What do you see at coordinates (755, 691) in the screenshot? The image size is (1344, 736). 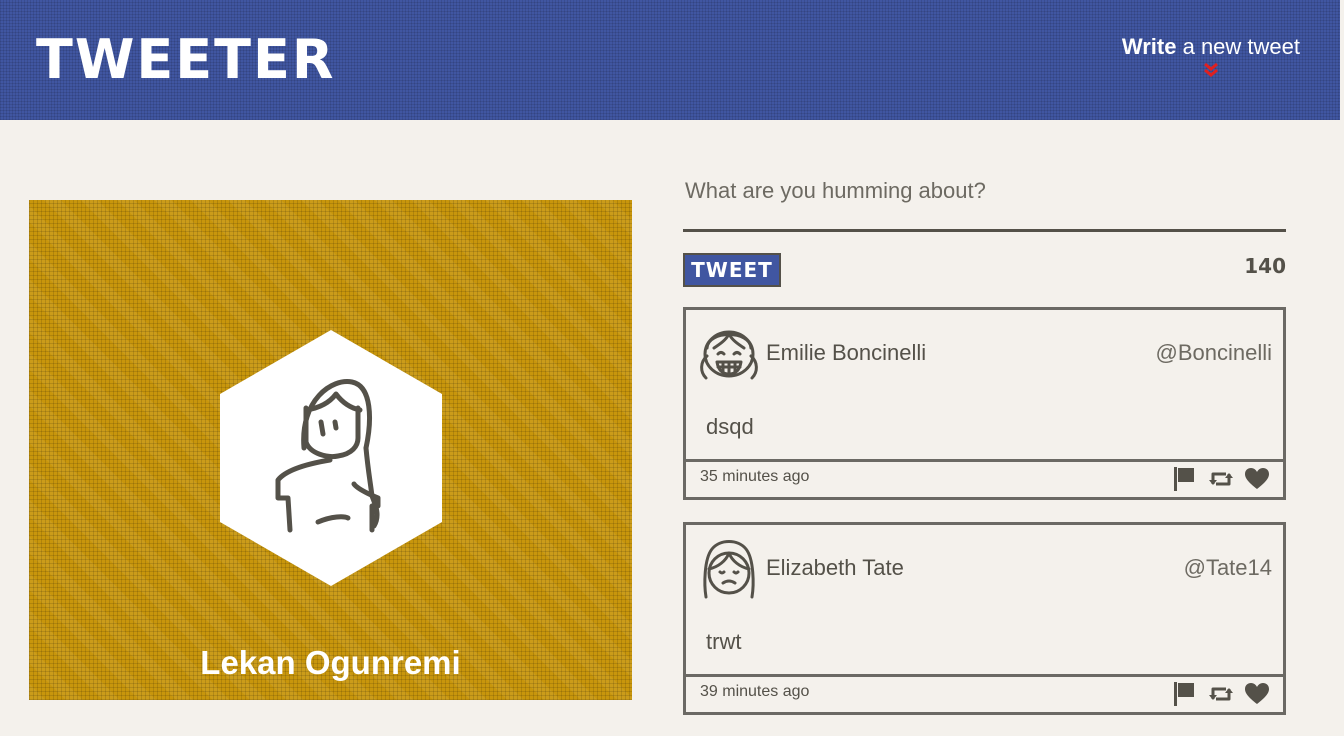 I see `tweet-timestamp: 39 minutes ago` at bounding box center [755, 691].